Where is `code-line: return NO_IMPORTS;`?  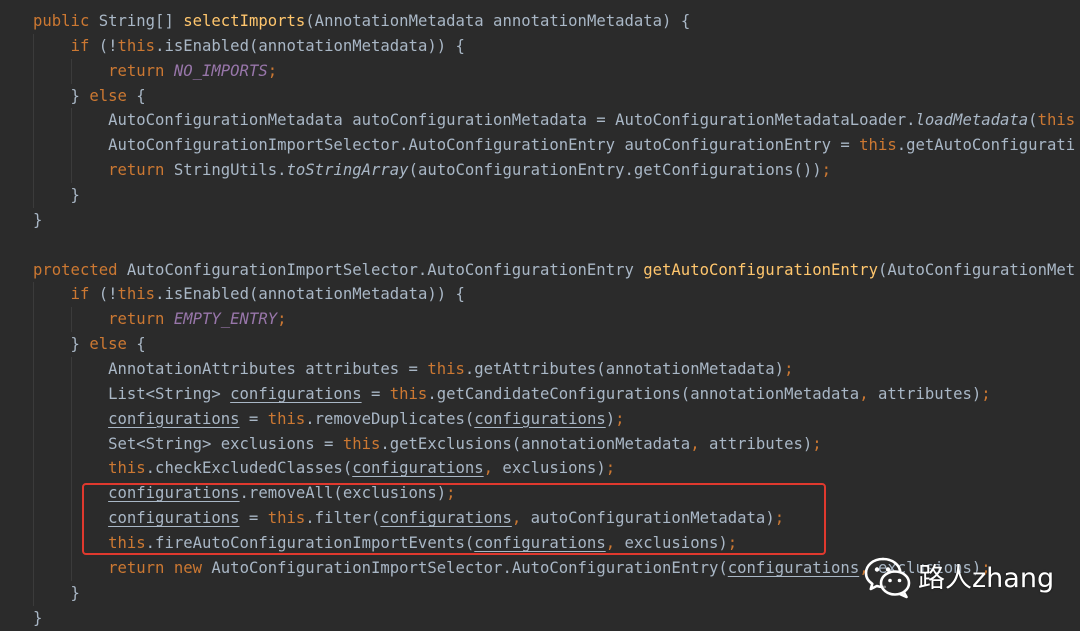
code-line: return NO_IMPORTS; is located at coordinates (556, 71).